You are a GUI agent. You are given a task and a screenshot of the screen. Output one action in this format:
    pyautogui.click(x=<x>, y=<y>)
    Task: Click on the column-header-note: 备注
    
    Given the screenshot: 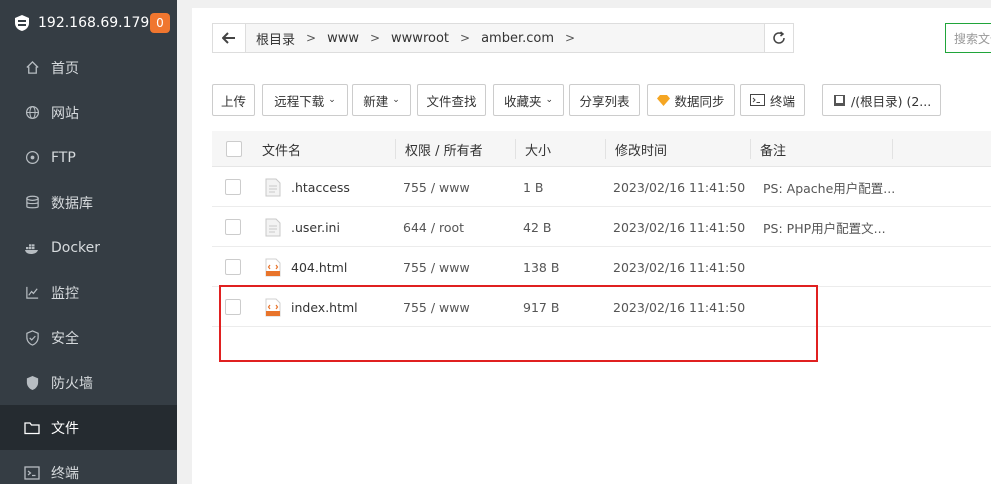 What is the action you would take?
    pyautogui.click(x=773, y=151)
    